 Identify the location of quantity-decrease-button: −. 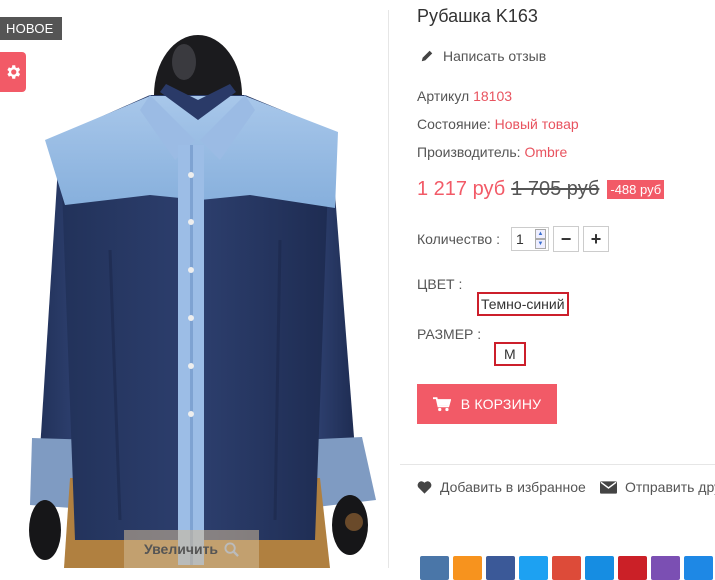
(565, 239).